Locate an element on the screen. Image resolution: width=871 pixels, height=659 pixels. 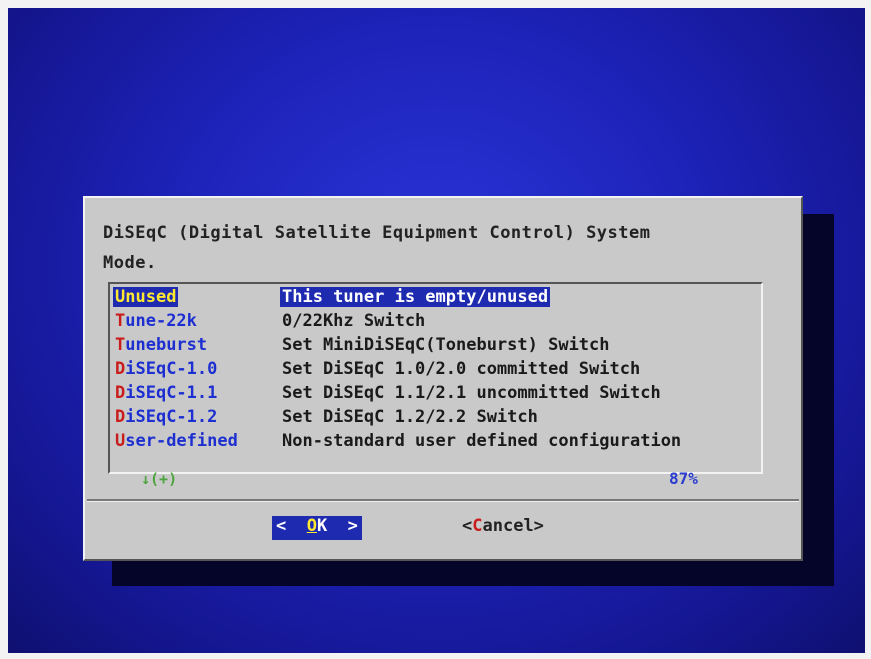
menu-item-description: Set MiniDiSEqC(Toneburst) Switch is located at coordinates (446, 345).